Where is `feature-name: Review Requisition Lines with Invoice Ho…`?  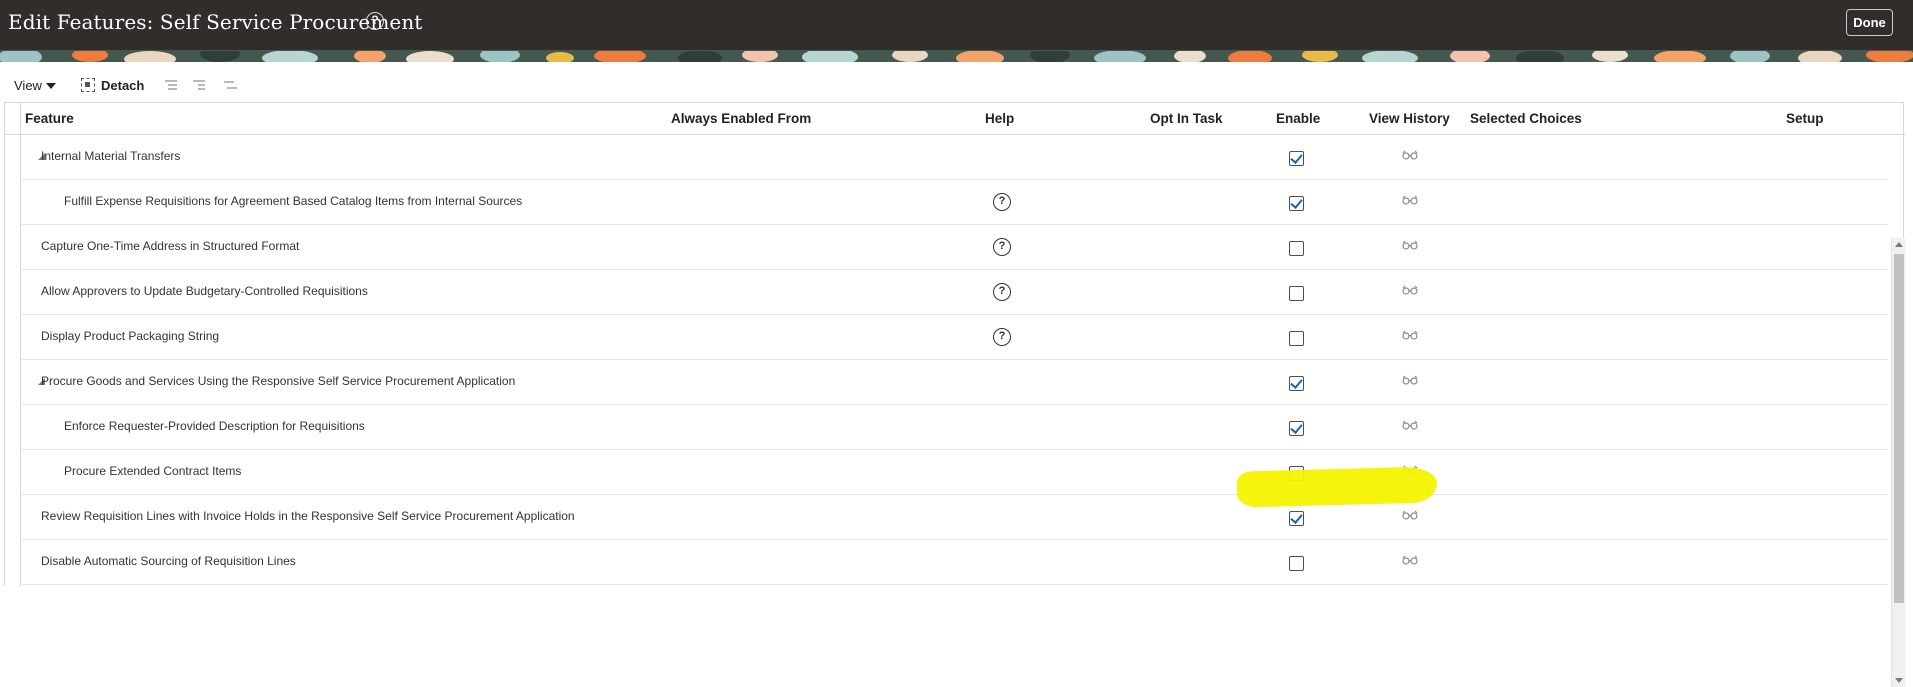
feature-name: Review Requisition Lines with Invoice Ho… is located at coordinates (308, 516).